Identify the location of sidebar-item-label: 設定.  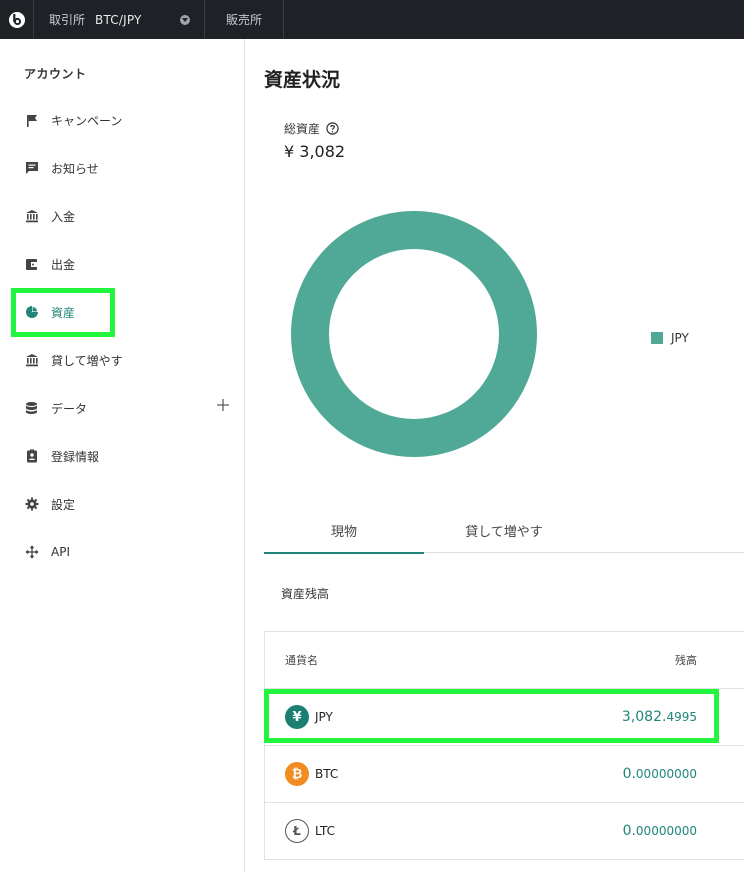
(63, 504).